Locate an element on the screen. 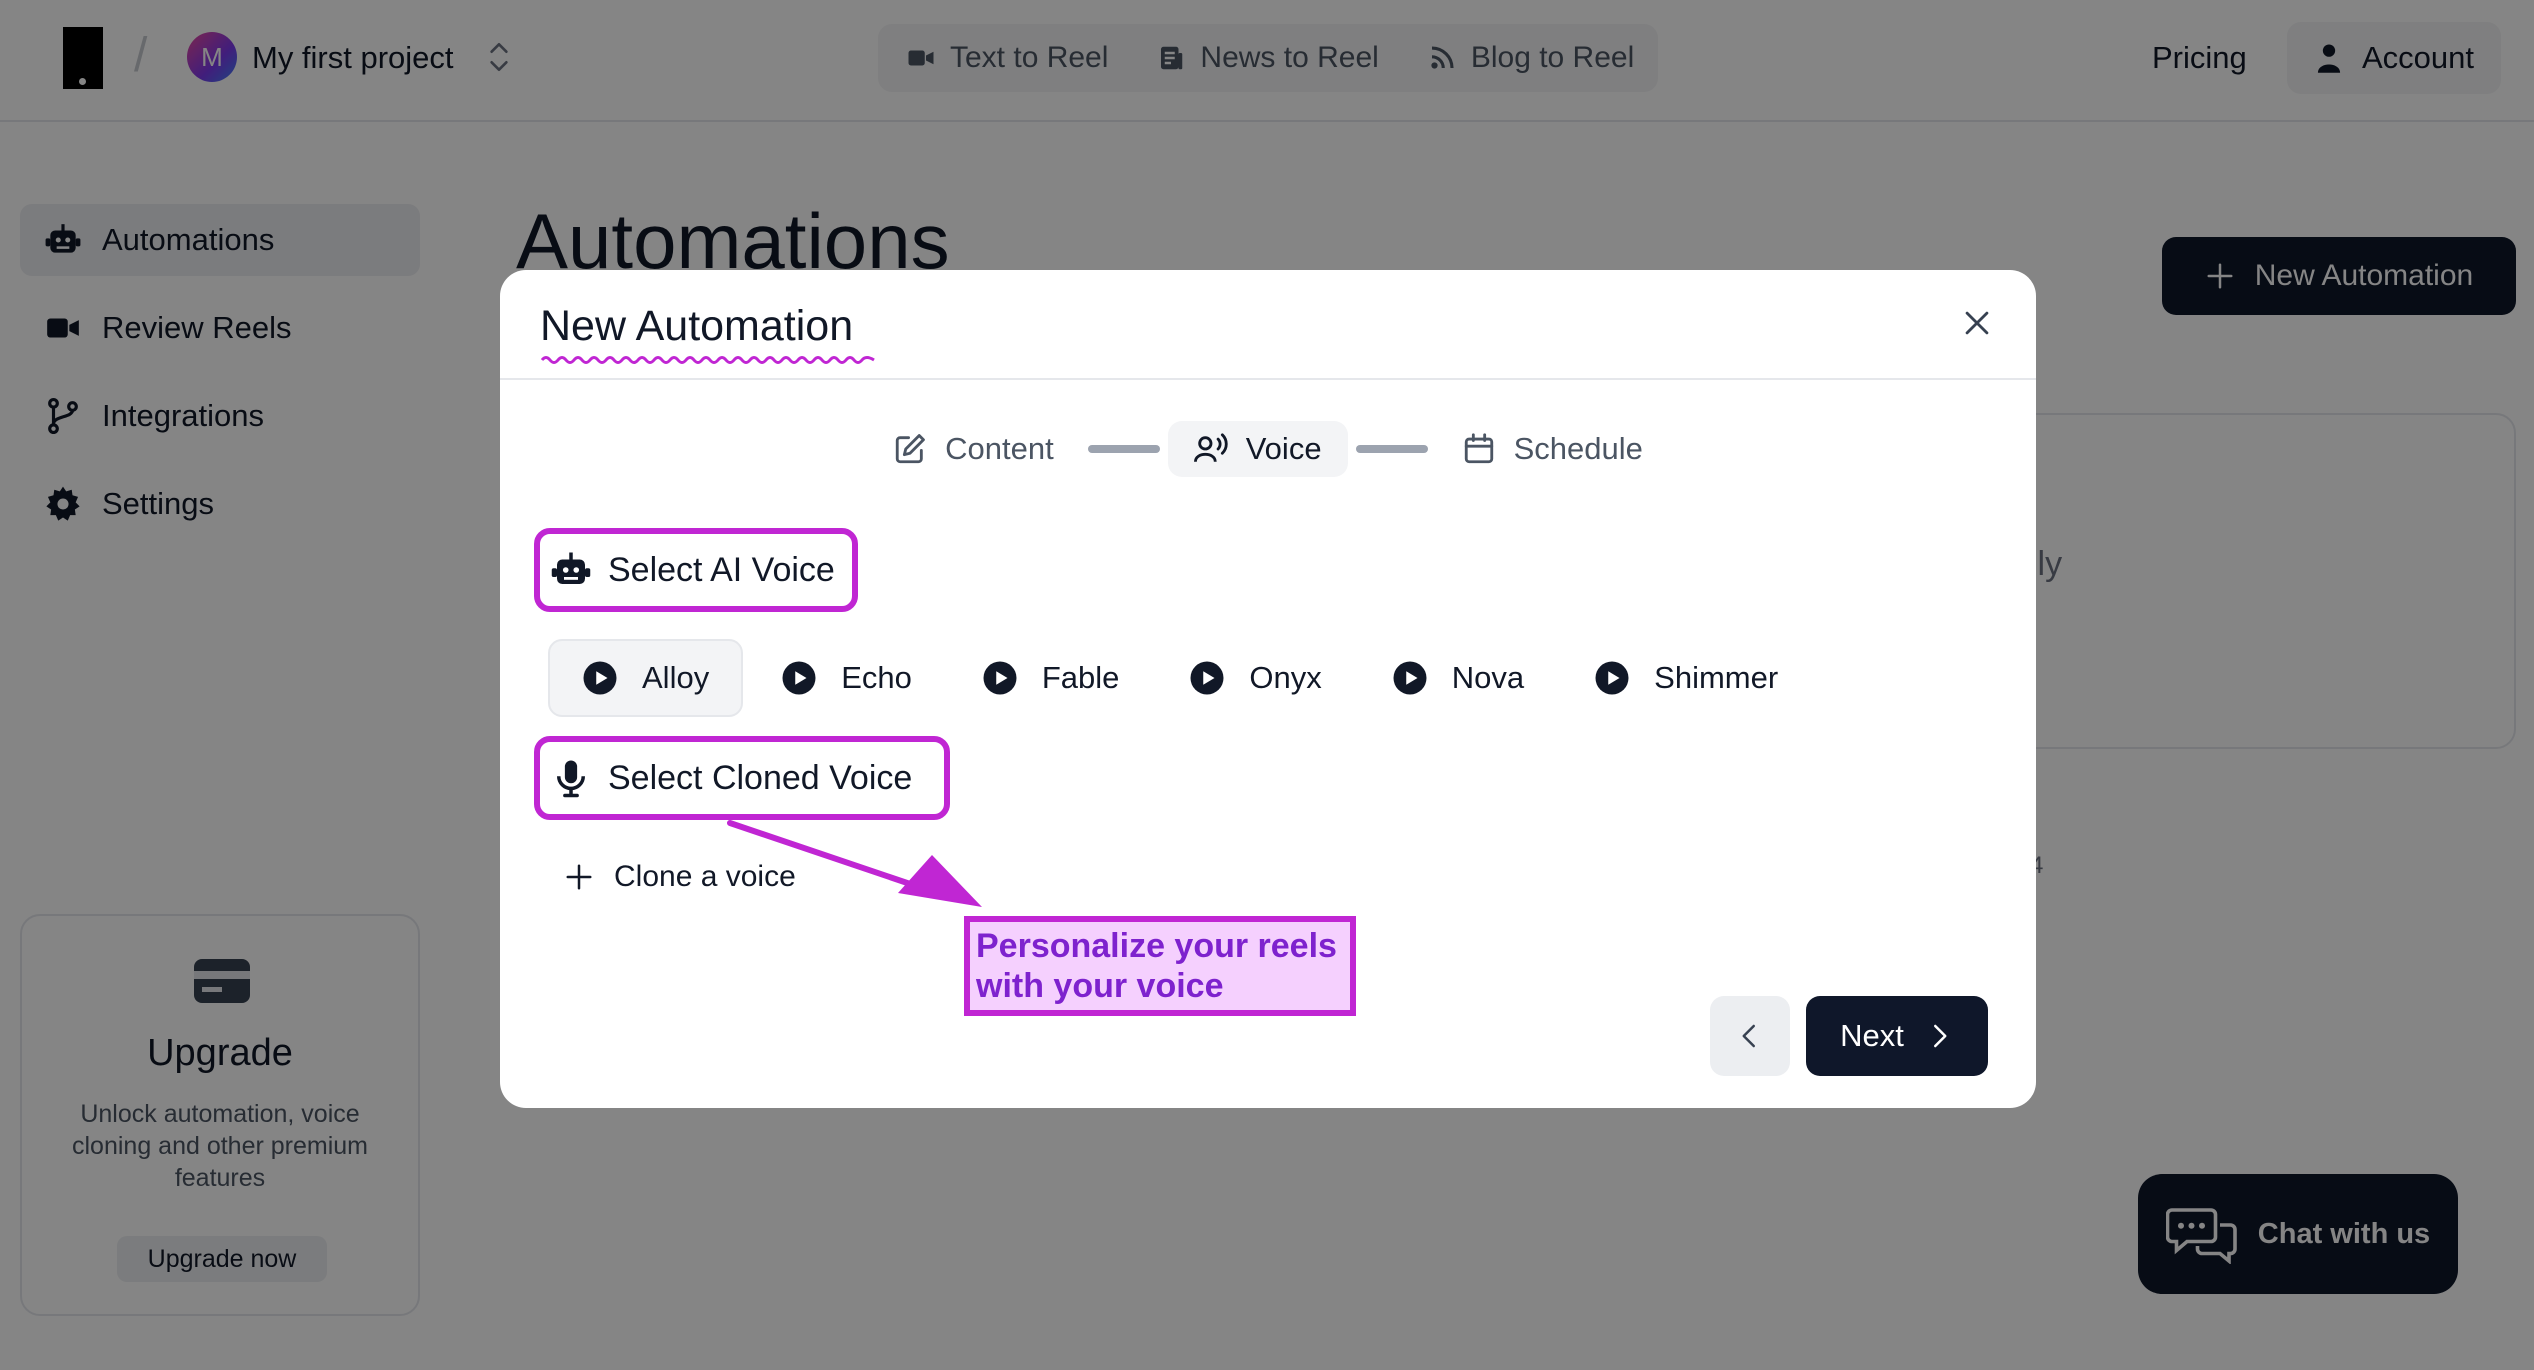 The height and width of the screenshot is (1370, 2534). voice-name: Onyx is located at coordinates (1285, 677).